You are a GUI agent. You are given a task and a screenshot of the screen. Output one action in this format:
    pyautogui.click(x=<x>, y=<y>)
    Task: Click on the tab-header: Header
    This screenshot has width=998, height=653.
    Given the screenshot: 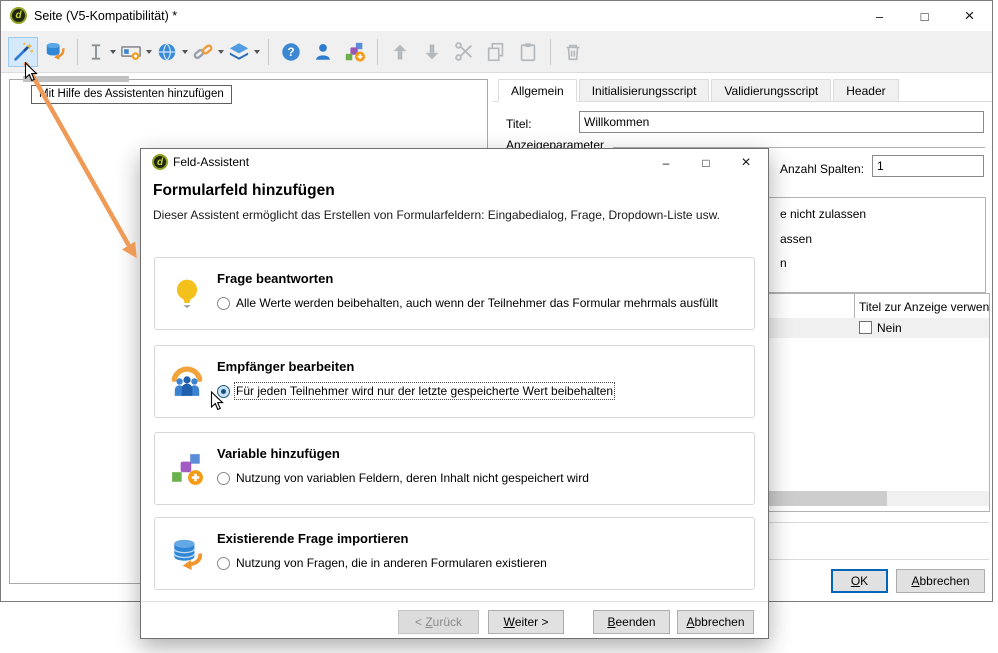 What is the action you would take?
    pyautogui.click(x=866, y=90)
    